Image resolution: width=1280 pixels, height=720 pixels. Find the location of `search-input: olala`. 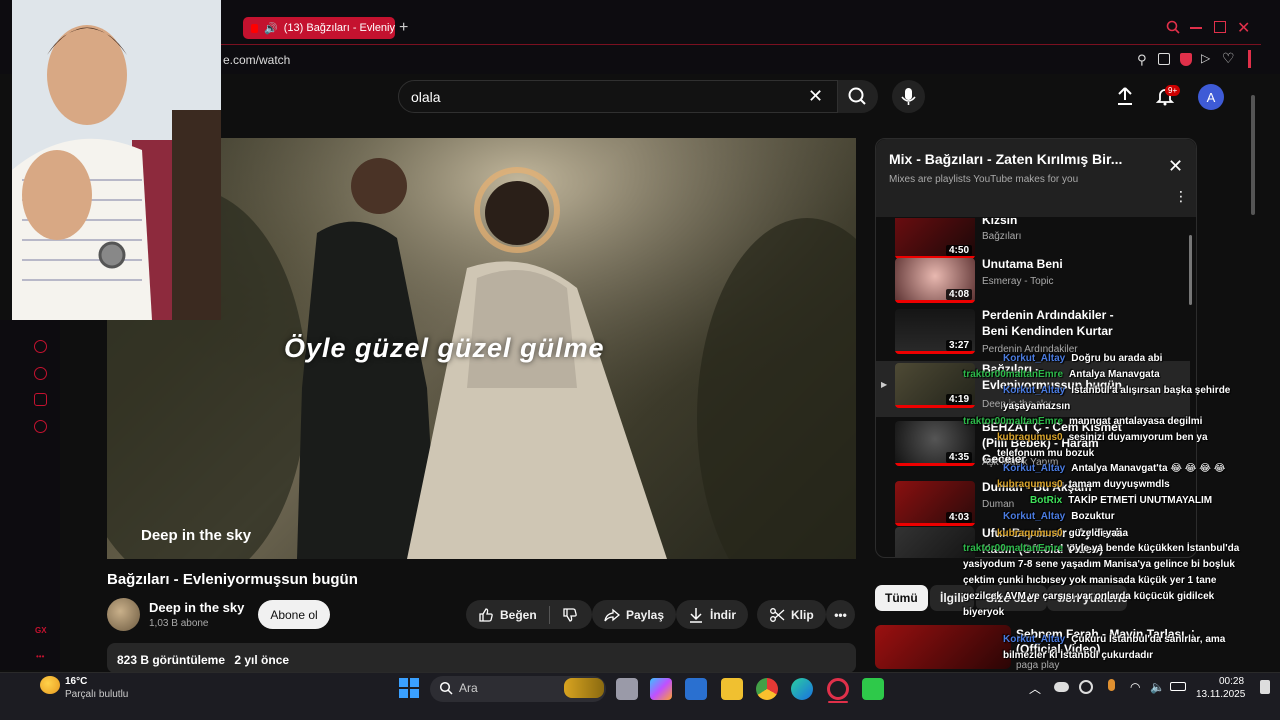

search-input: olala is located at coordinates (426, 97).